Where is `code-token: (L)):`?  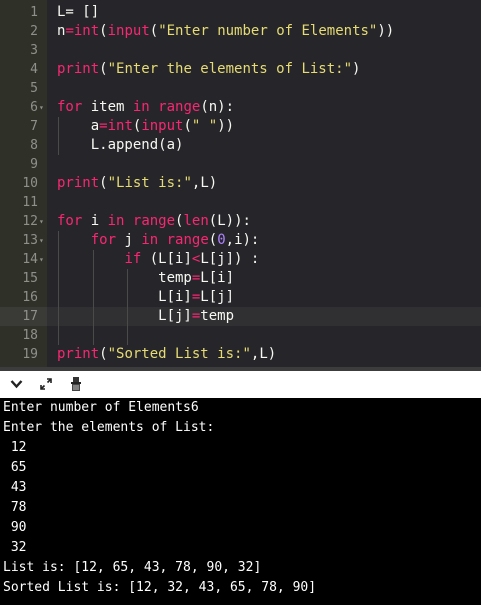
code-token: (L)): is located at coordinates (229, 221).